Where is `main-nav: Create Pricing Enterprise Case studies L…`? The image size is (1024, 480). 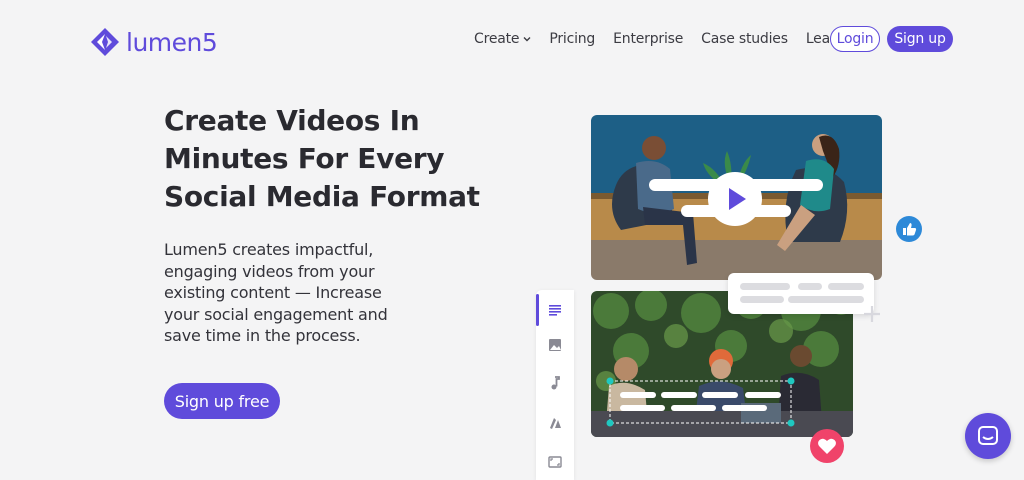 main-nav: Create Pricing Enterprise Case studies L… is located at coordinates (668, 39).